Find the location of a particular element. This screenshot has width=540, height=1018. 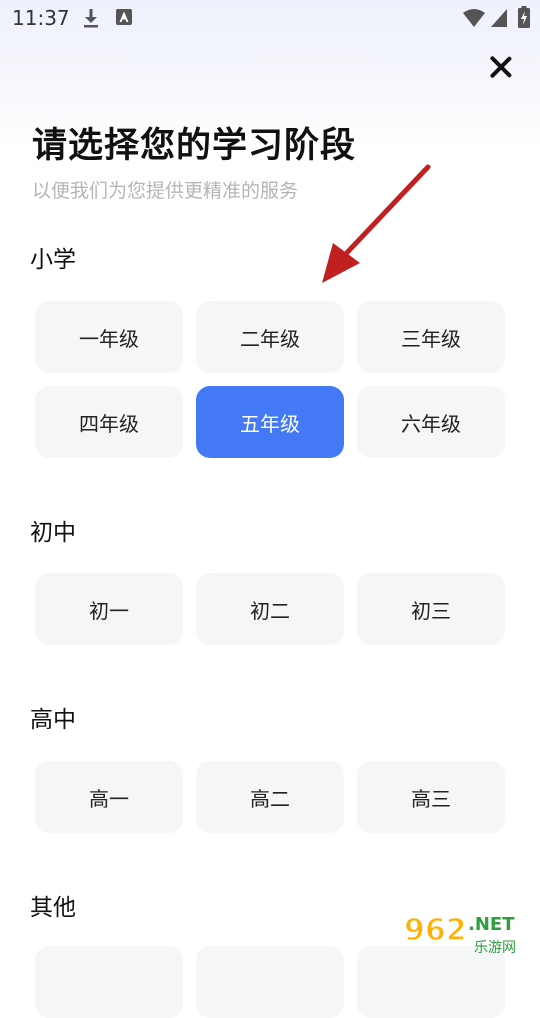

translate-app-icon is located at coordinates (124, 17).